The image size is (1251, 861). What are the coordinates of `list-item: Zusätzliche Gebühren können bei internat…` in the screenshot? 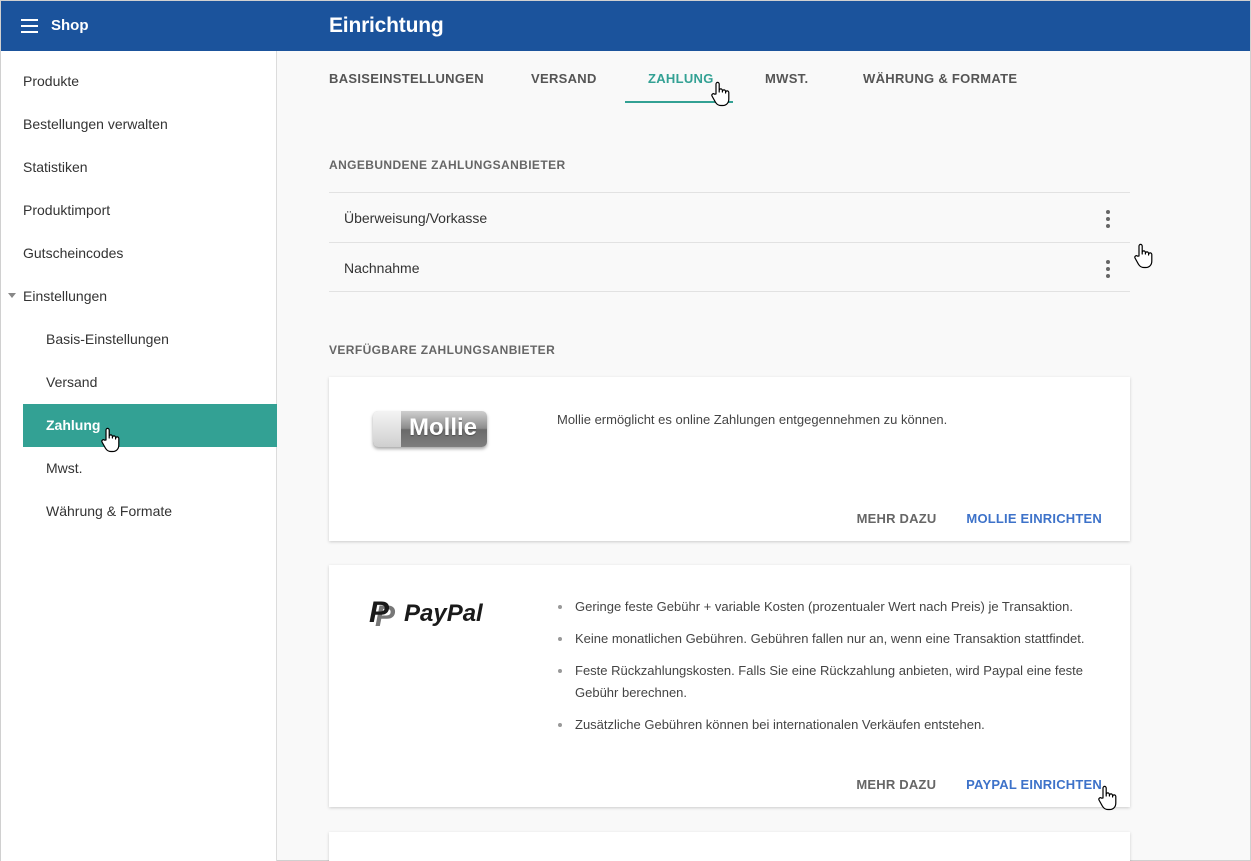 It's located at (827, 725).